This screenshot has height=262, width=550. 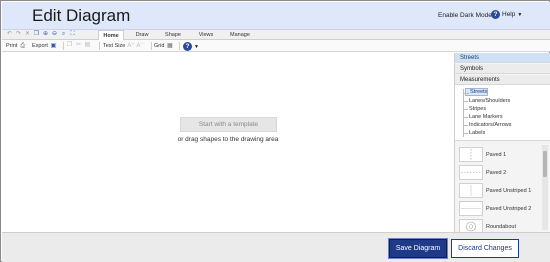 What do you see at coordinates (509, 14) in the screenshot?
I see `help-label: Help` at bounding box center [509, 14].